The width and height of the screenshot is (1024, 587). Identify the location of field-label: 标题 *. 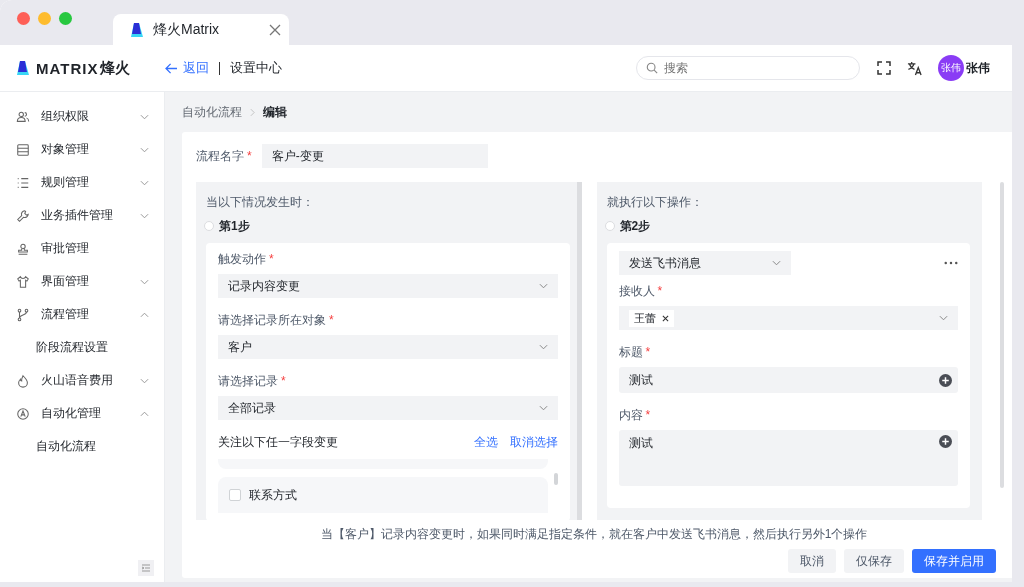
(635, 352).